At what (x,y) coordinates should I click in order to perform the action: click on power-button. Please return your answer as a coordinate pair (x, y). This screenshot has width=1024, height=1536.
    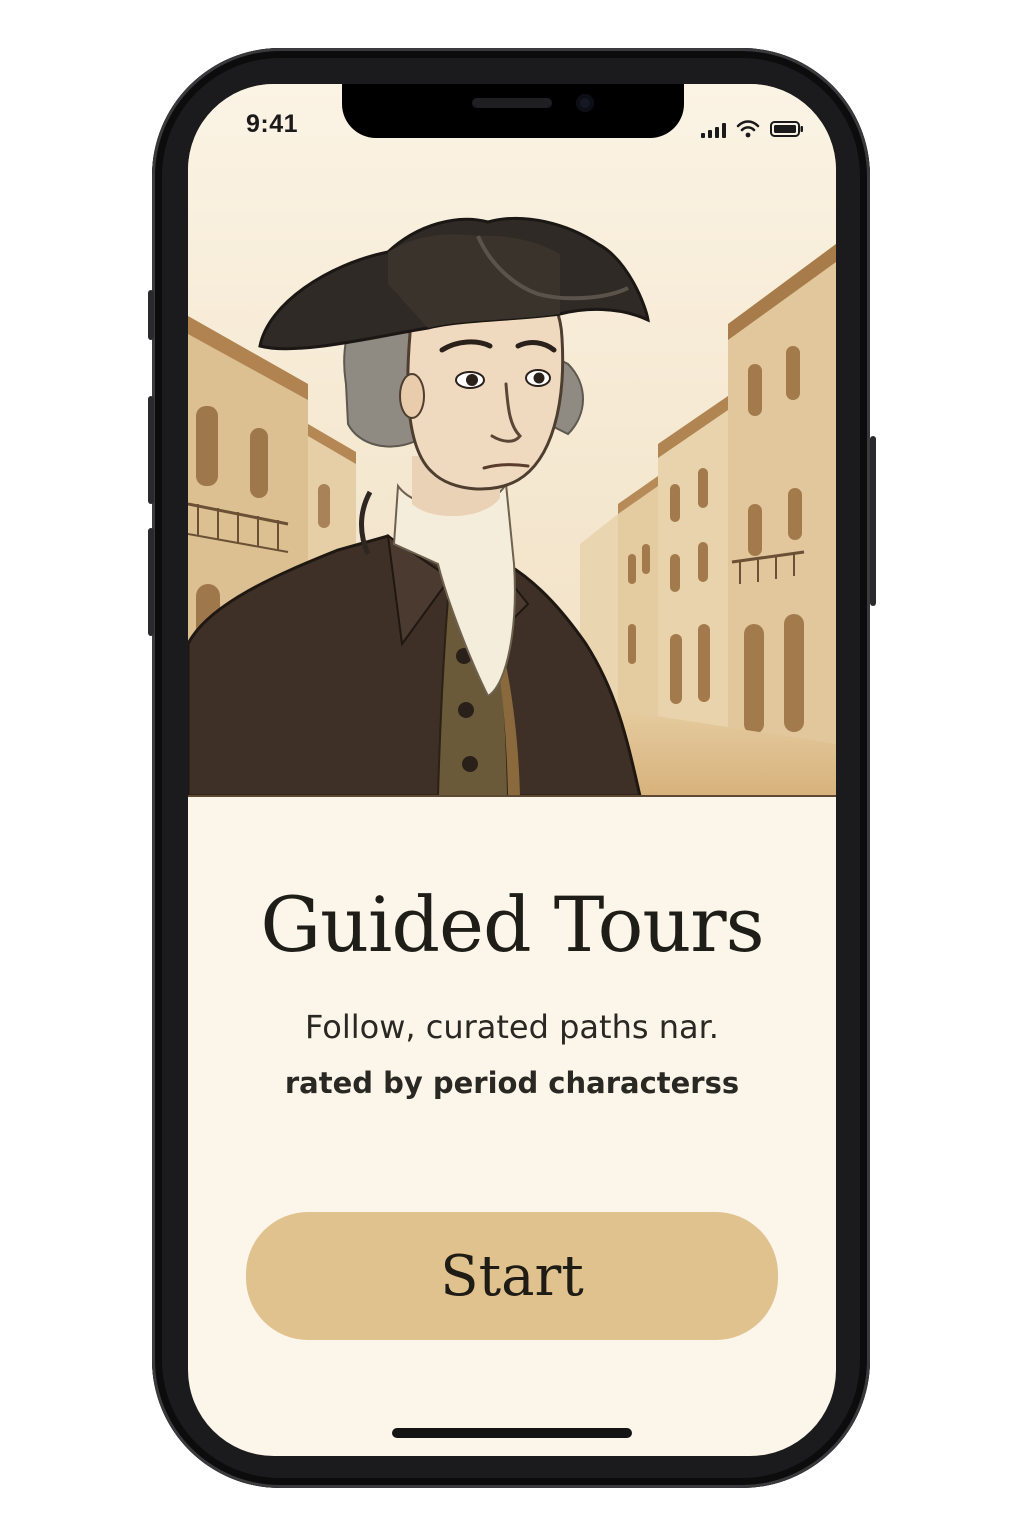
    Looking at the image, I should click on (873, 521).